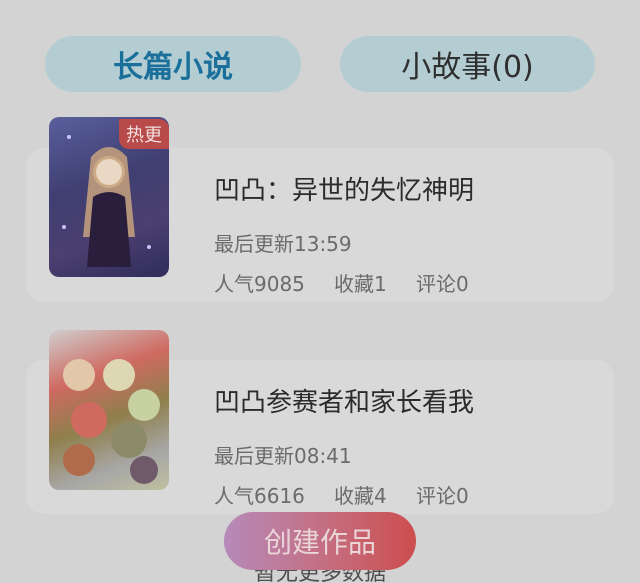 Image resolution: width=640 pixels, height=583 pixels. I want to click on work-comments-1: 评论0, so click(442, 284).